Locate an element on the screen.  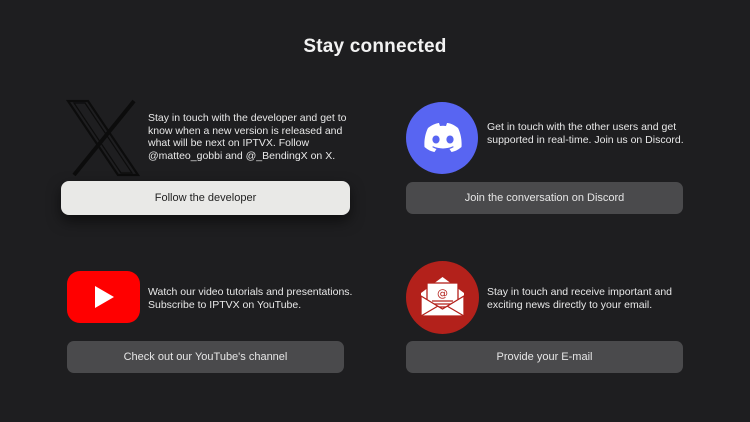
page-title: Stay connected is located at coordinates (375, 46).